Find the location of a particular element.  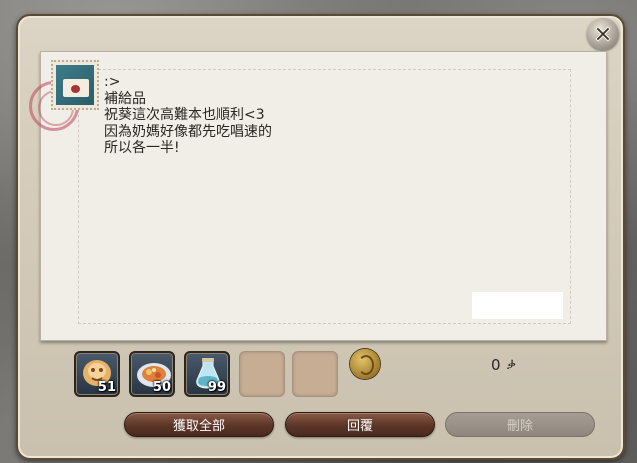

delete-button: 刪除 is located at coordinates (520, 424).